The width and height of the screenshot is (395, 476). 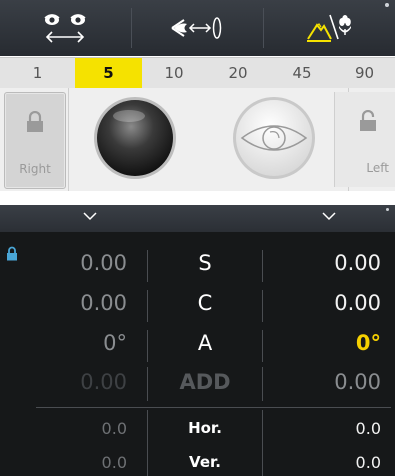 What do you see at coordinates (368, 428) in the screenshot?
I see `right-horizontal-value: 0.0` at bounding box center [368, 428].